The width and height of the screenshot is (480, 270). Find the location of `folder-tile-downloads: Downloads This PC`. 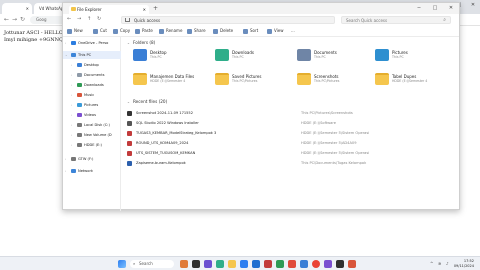

folder-tile-downloads: Downloads This PC is located at coordinates (255, 57).